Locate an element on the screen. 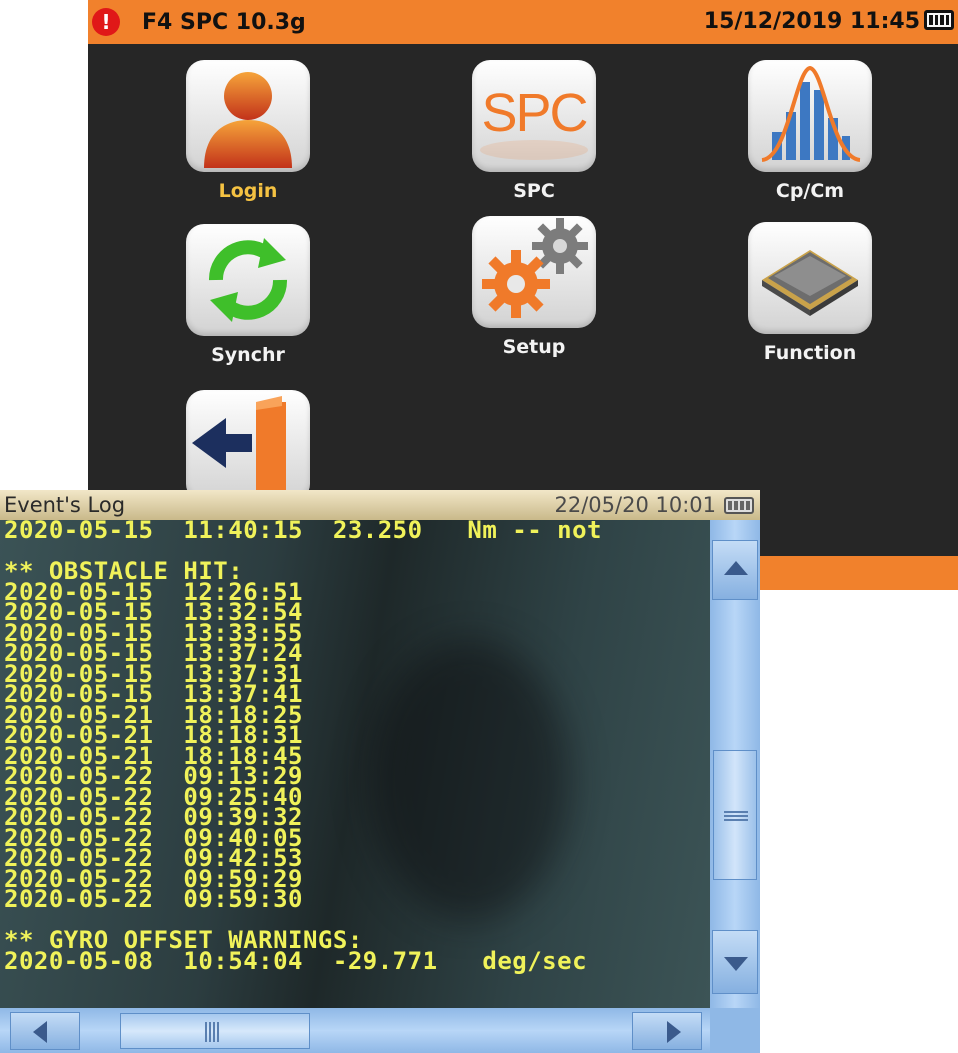 This screenshot has height=1053, width=958. app-login: Login is located at coordinates (248, 131).